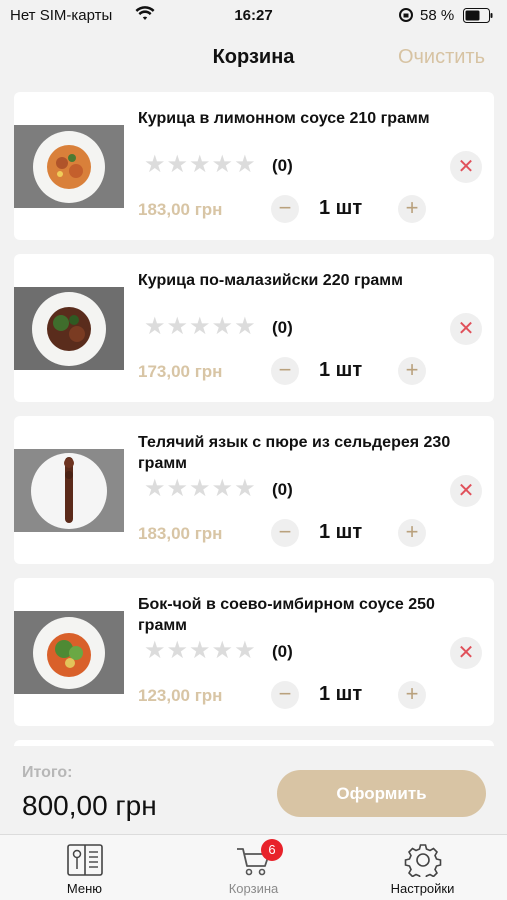  Describe the element at coordinates (47, 772) in the screenshot. I see `total-label: Итого:` at that location.